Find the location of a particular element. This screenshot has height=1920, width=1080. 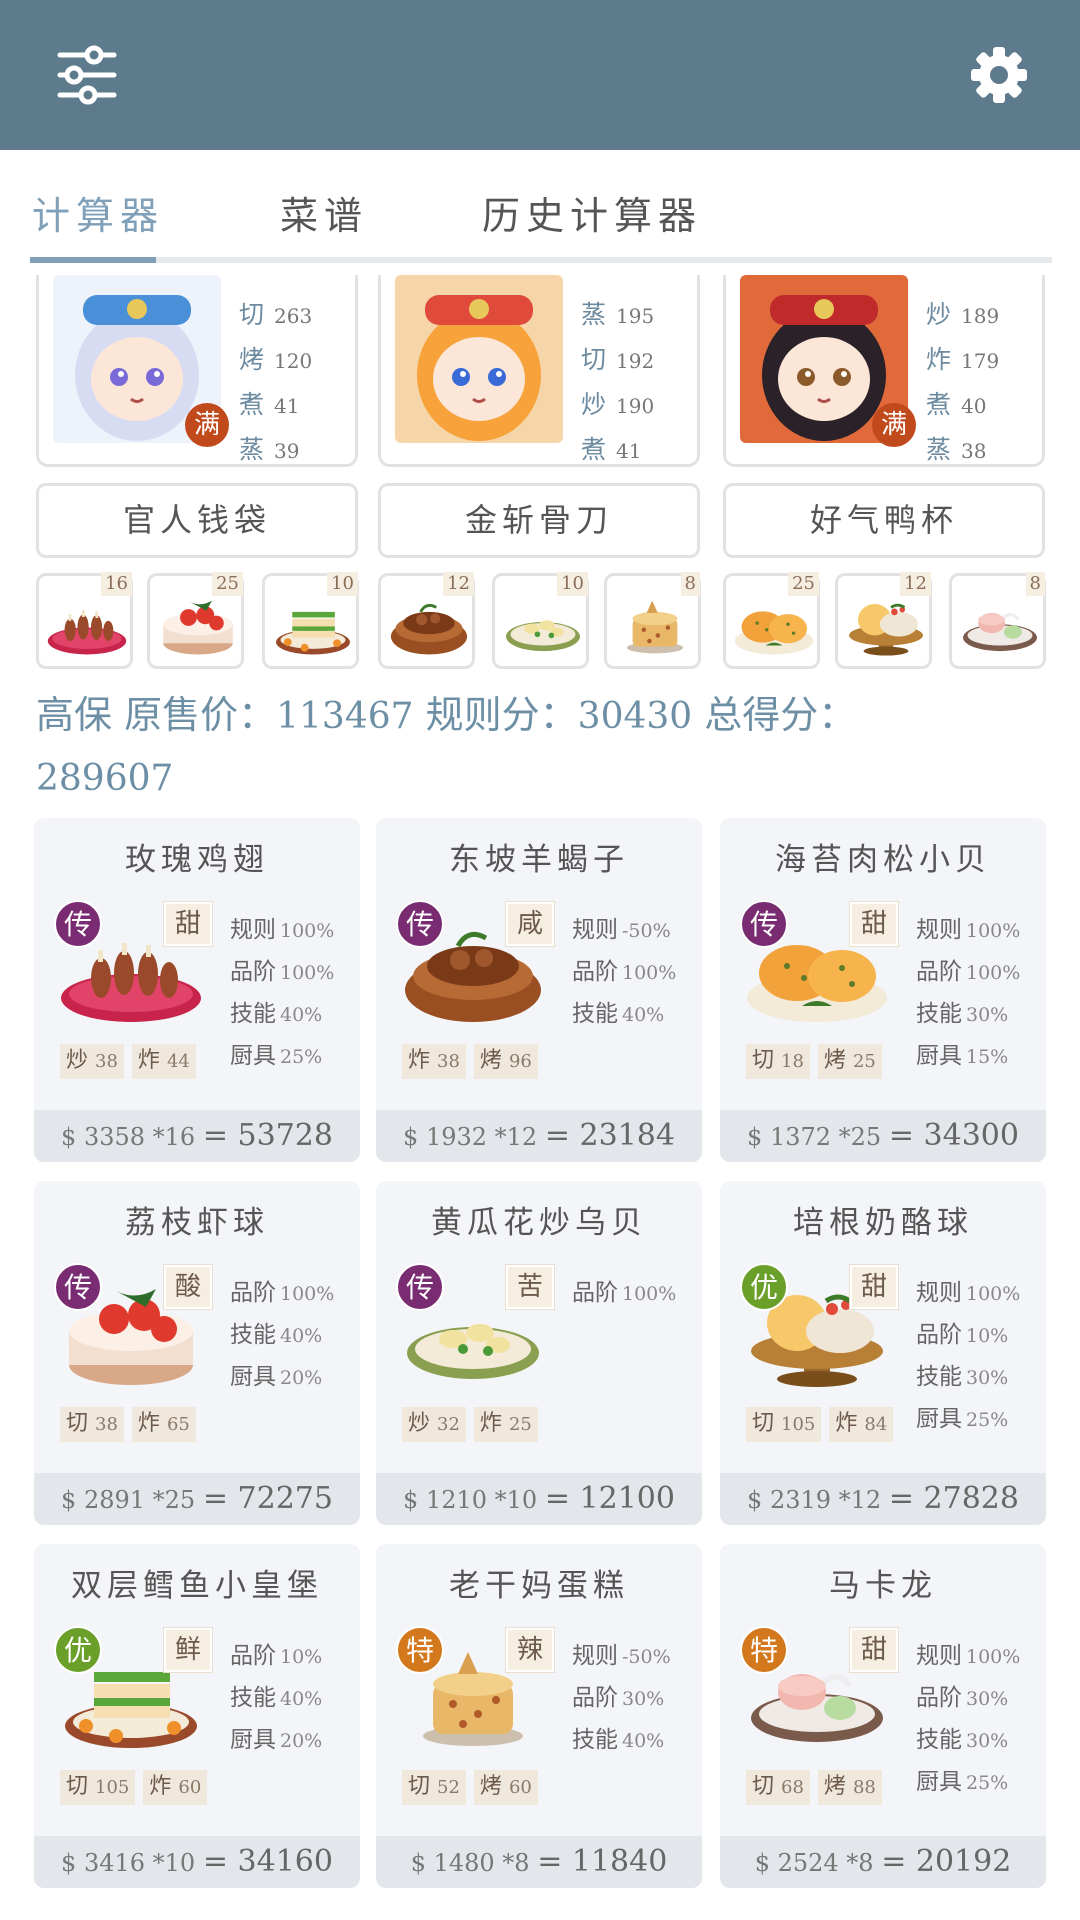

skill-requirements: 炸 38 烤 96 is located at coordinates (474, 1061).